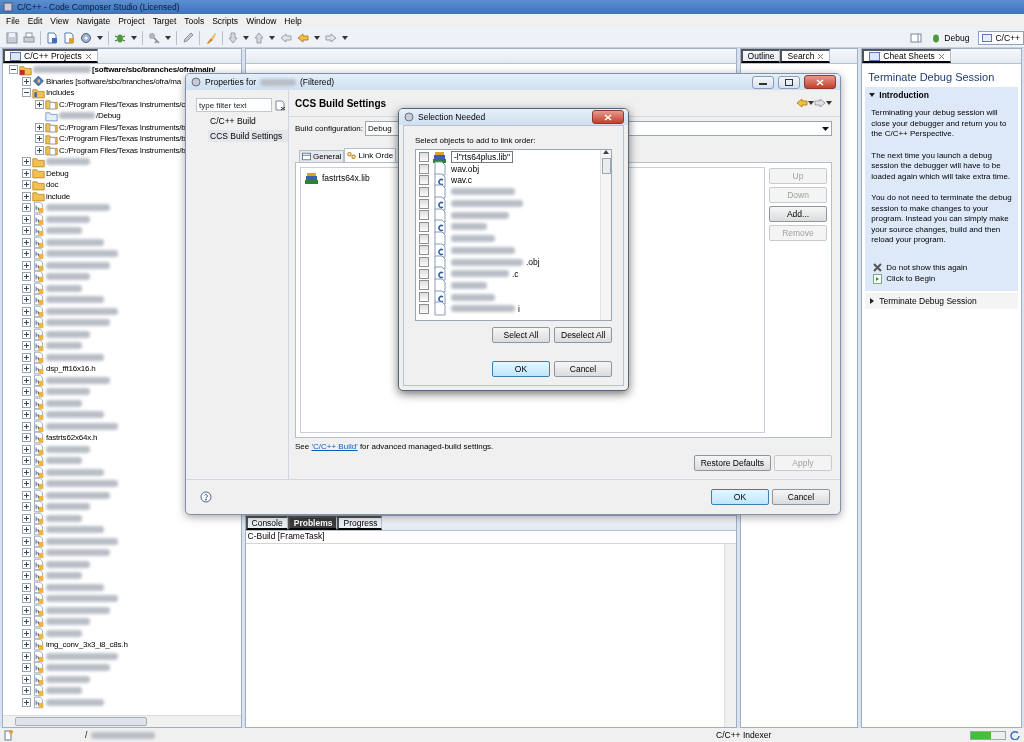  I want to click on view-tab: Cheat Sheets, so click(906, 56).